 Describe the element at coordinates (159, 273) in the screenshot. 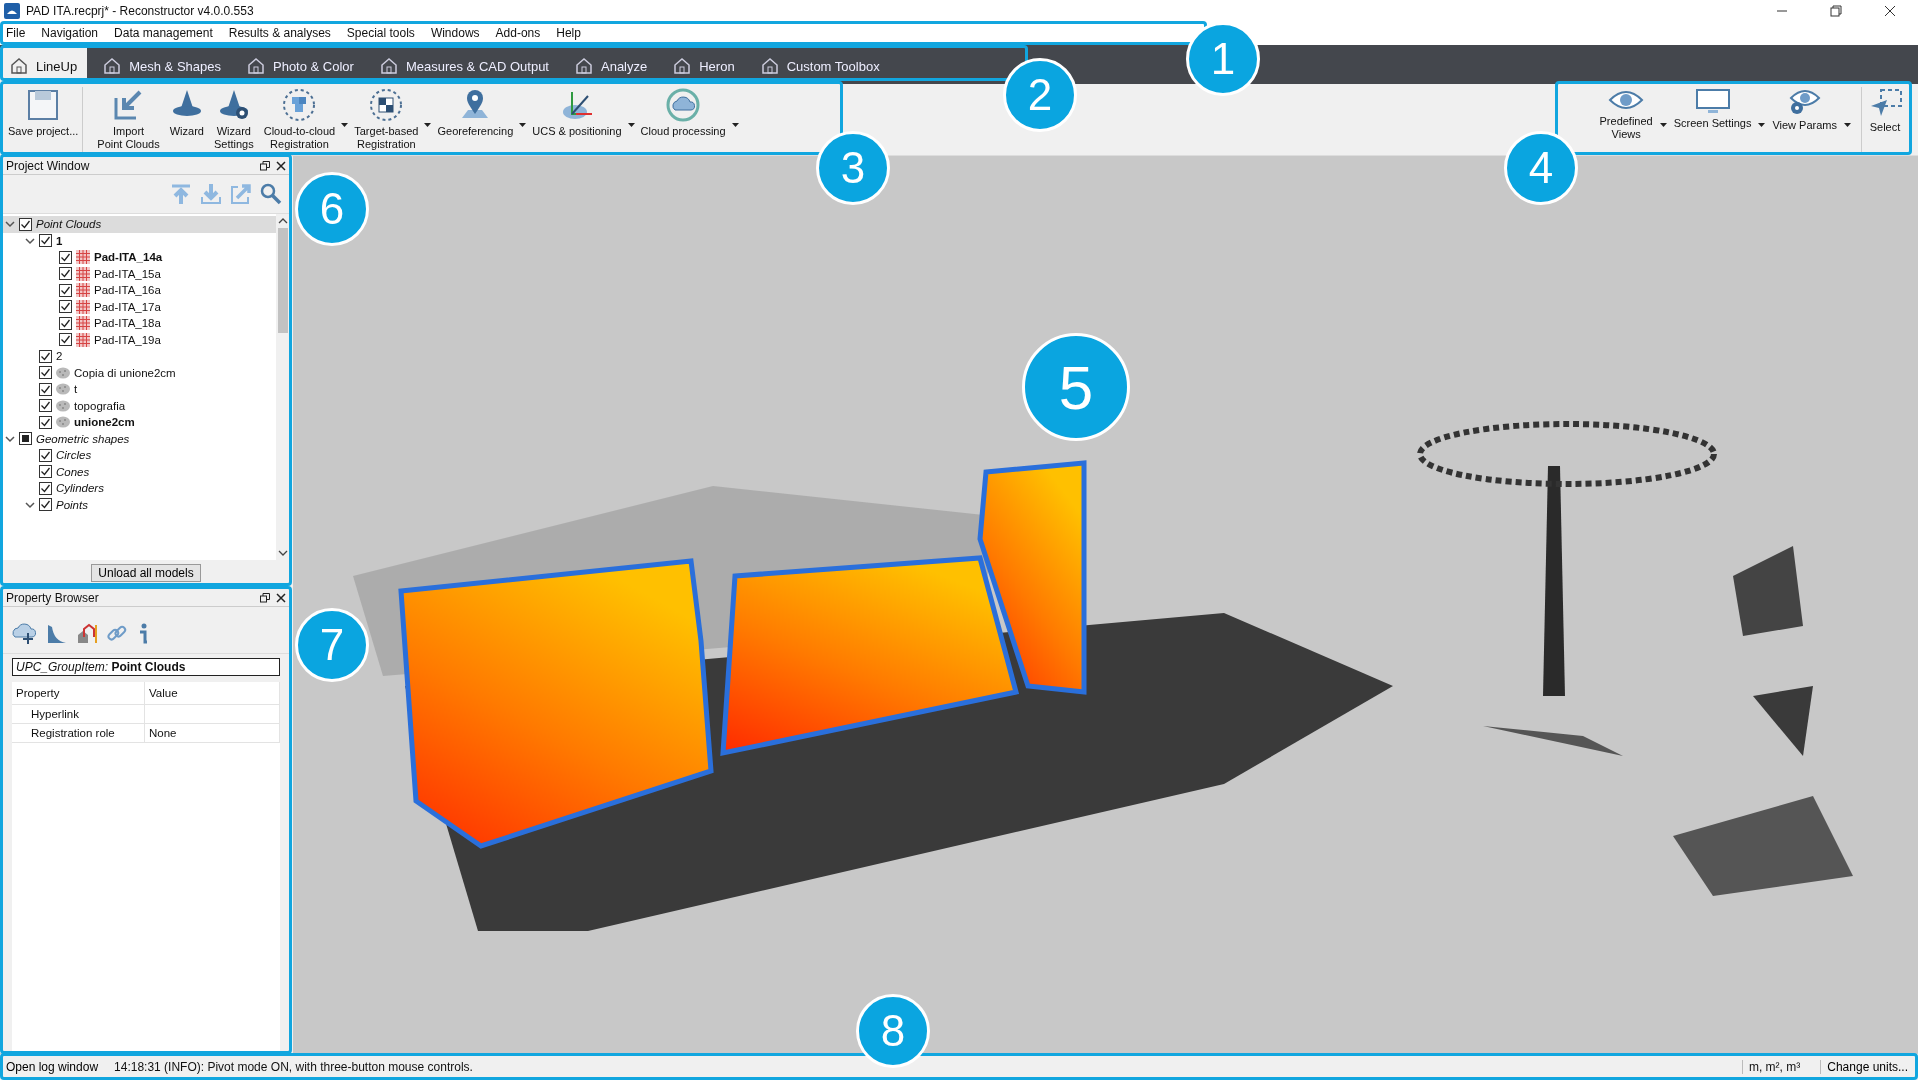

I see `tree-item: Pad-ITA_15a` at that location.